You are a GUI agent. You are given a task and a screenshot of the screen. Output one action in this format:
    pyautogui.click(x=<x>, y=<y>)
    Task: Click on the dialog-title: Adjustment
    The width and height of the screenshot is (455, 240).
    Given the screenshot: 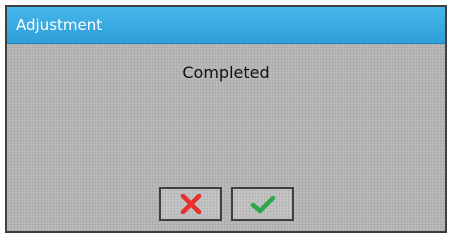 What is the action you would take?
    pyautogui.click(x=59, y=25)
    